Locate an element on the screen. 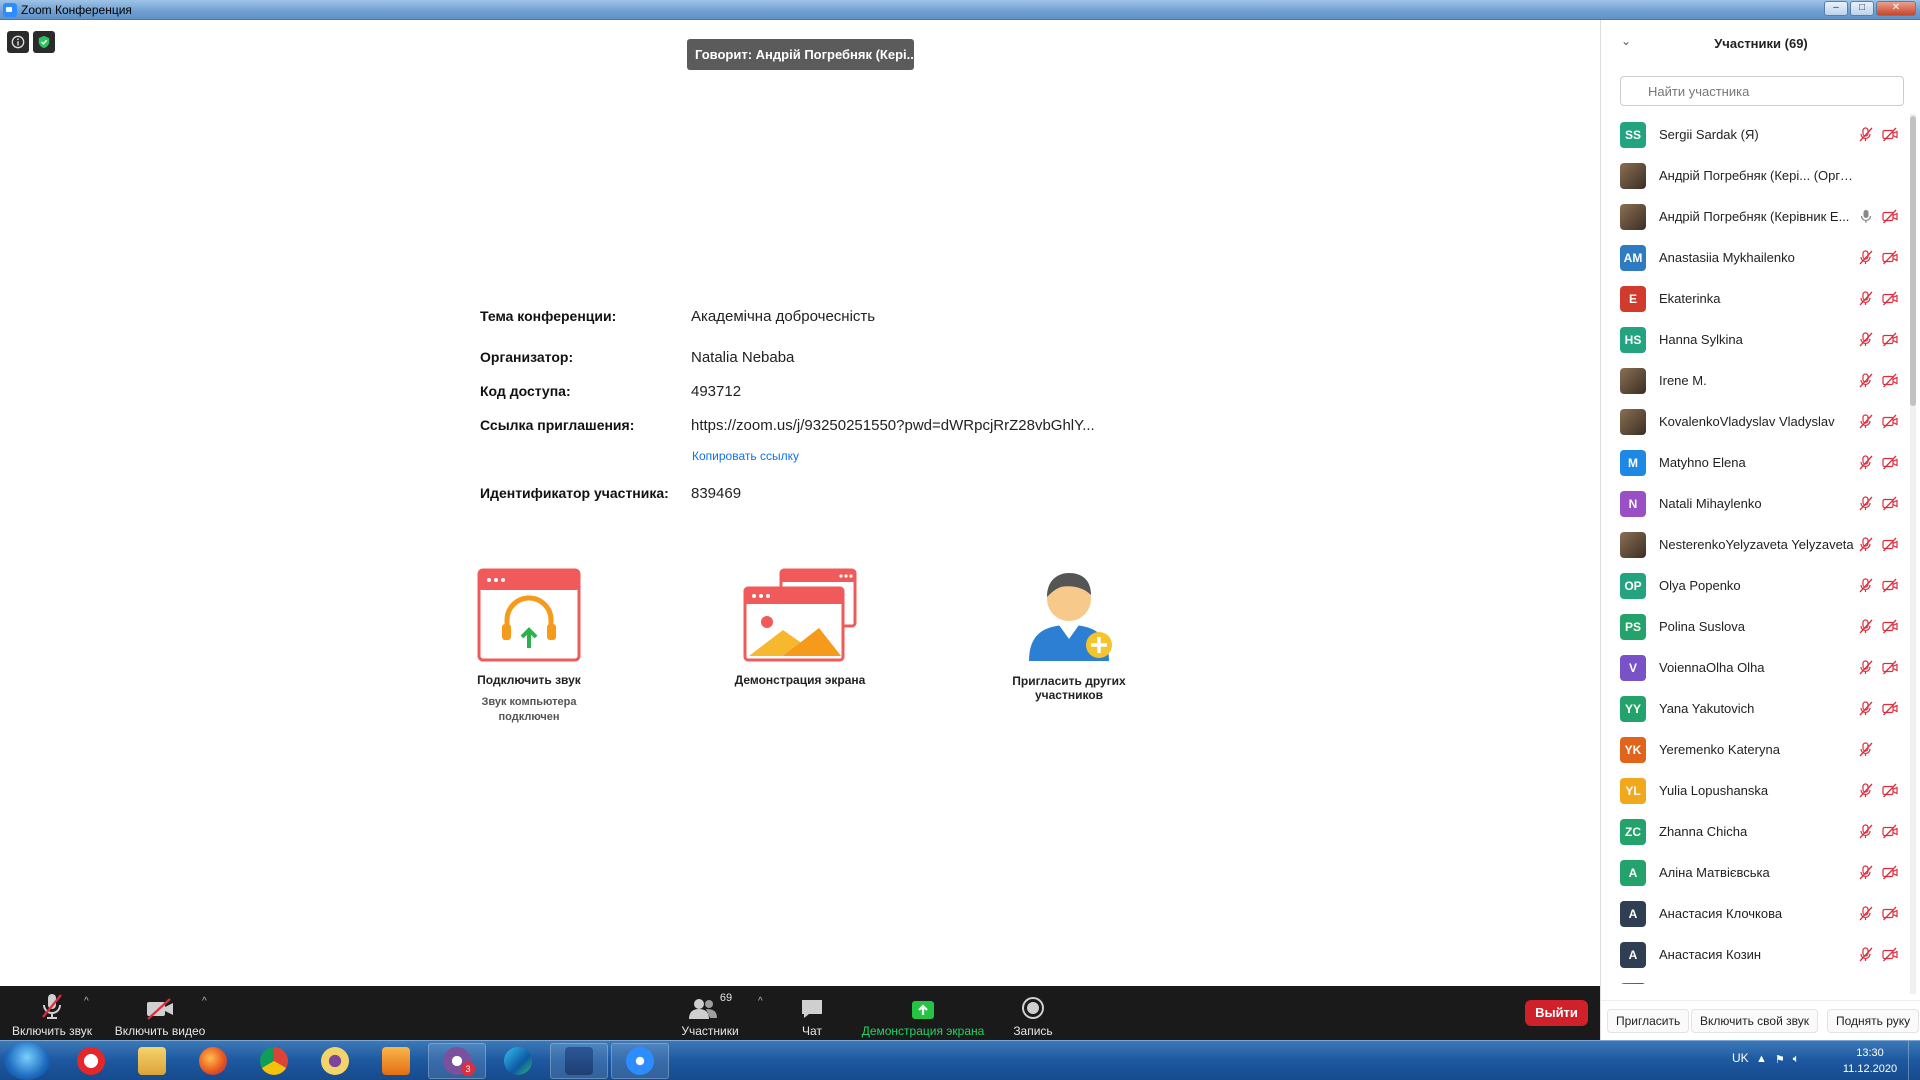  taskbar-opera-button is located at coordinates (91, 1061).